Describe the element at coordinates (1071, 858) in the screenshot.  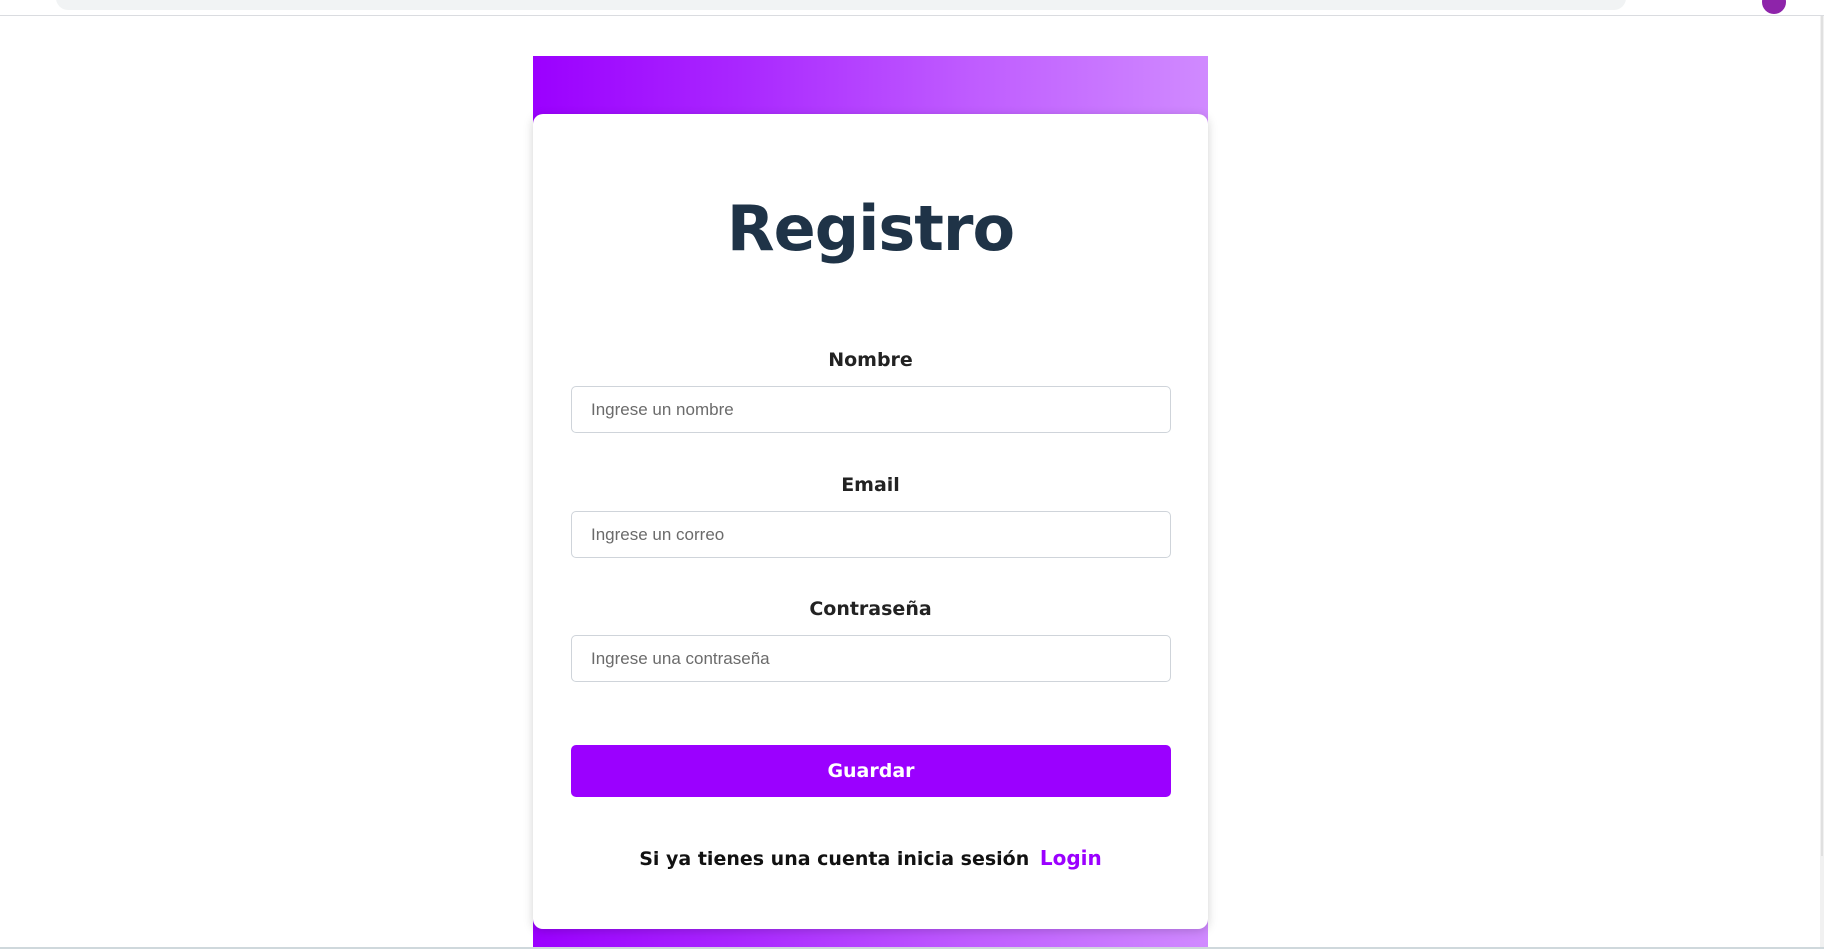
I see `login-link: Login` at that location.